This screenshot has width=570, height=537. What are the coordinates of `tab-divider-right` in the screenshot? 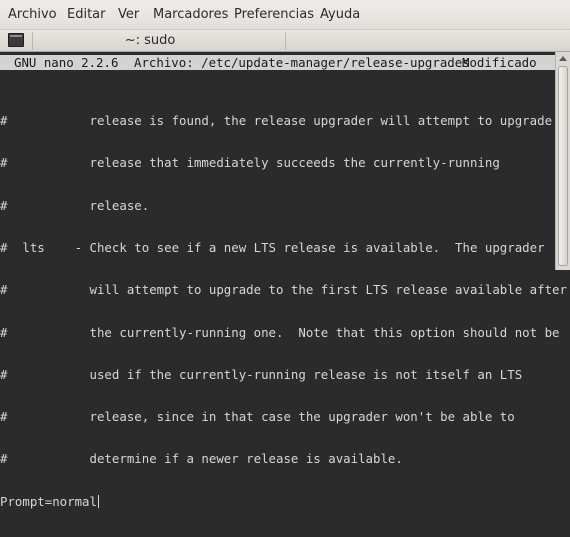 It's located at (285, 41).